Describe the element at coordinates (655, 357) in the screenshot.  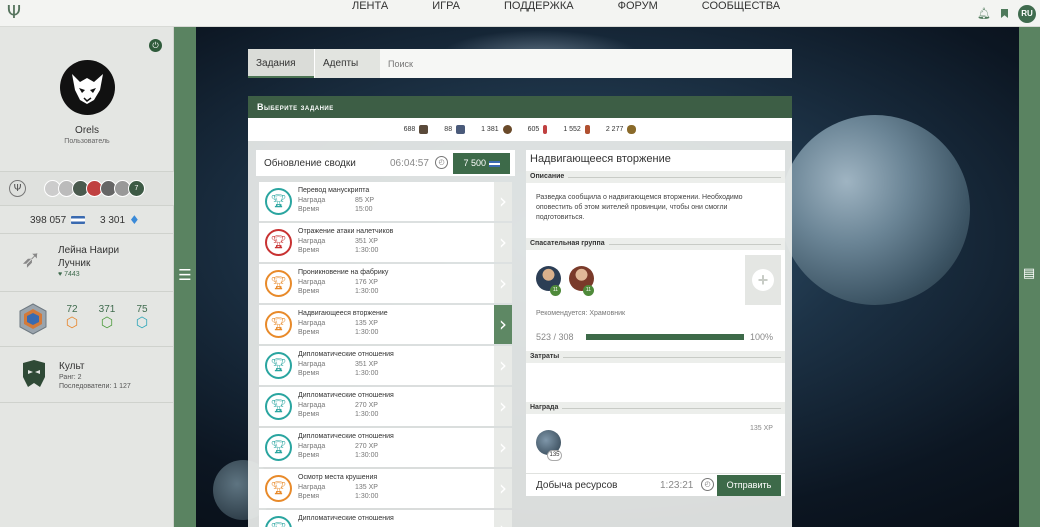
I see `costs-header: Затраты` at that location.